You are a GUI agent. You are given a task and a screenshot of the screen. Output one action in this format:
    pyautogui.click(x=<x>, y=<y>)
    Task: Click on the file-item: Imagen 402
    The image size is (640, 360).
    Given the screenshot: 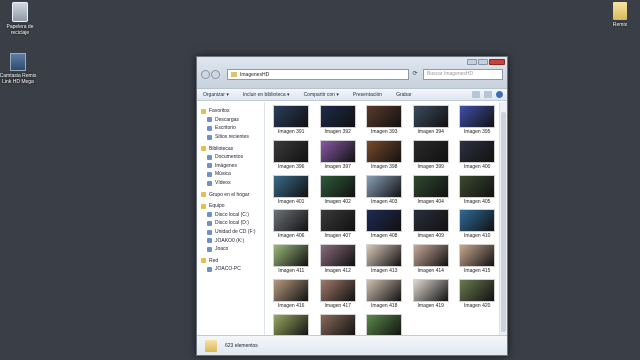 What is the action you would take?
    pyautogui.click(x=338, y=190)
    